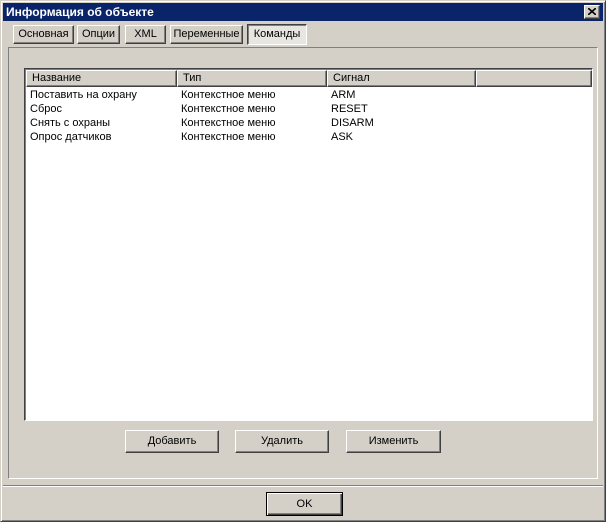 The width and height of the screenshot is (606, 522). I want to click on tab-options: Опции, so click(98, 34).